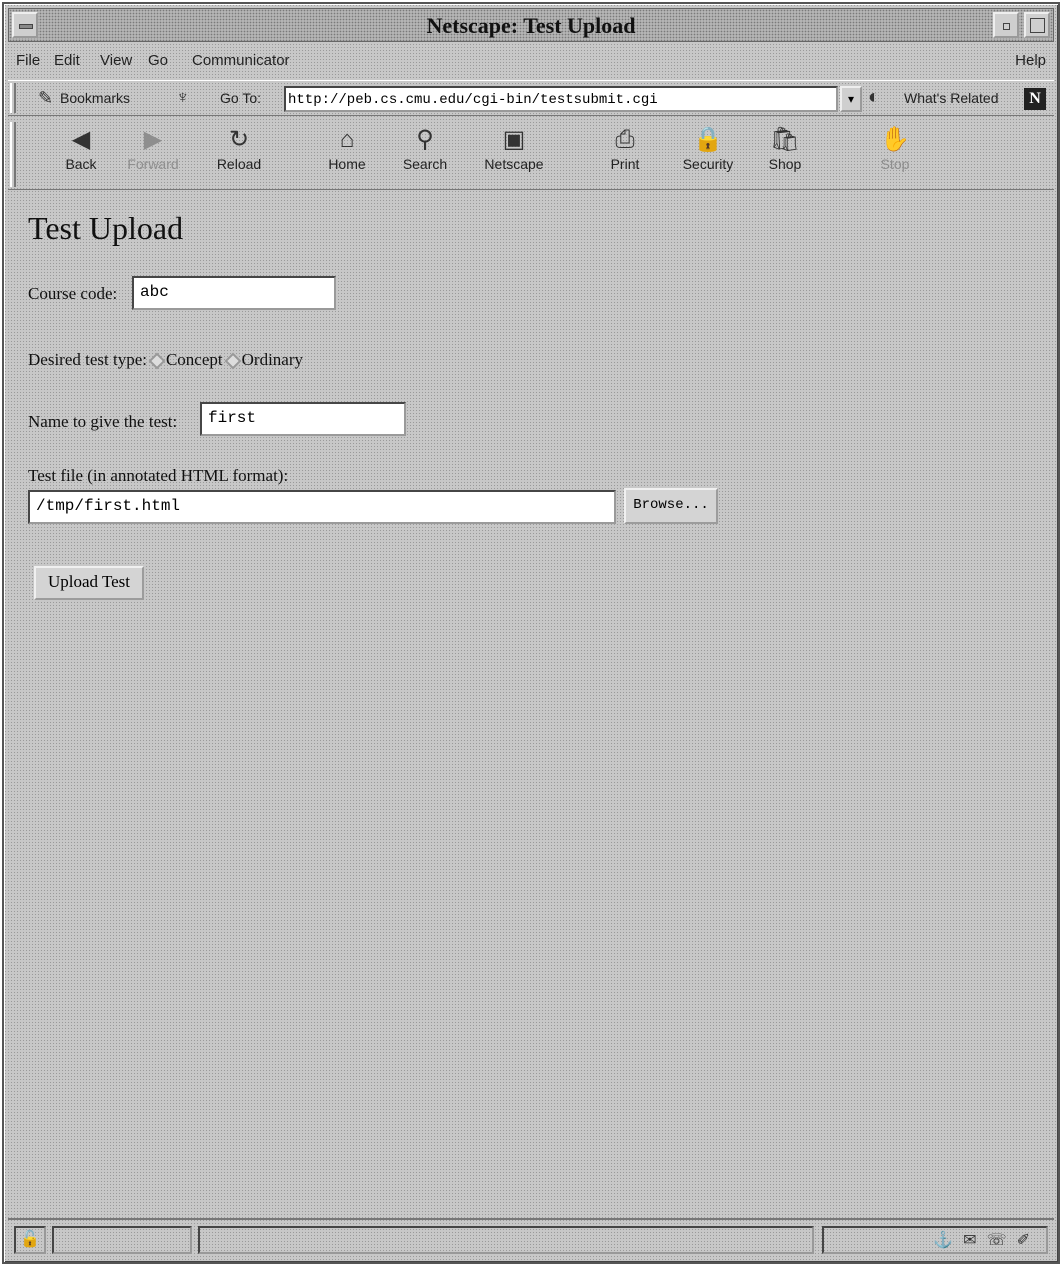 The height and width of the screenshot is (1268, 1062). Describe the element at coordinates (514, 139) in the screenshot. I see `netscape-icon: ▣` at that location.